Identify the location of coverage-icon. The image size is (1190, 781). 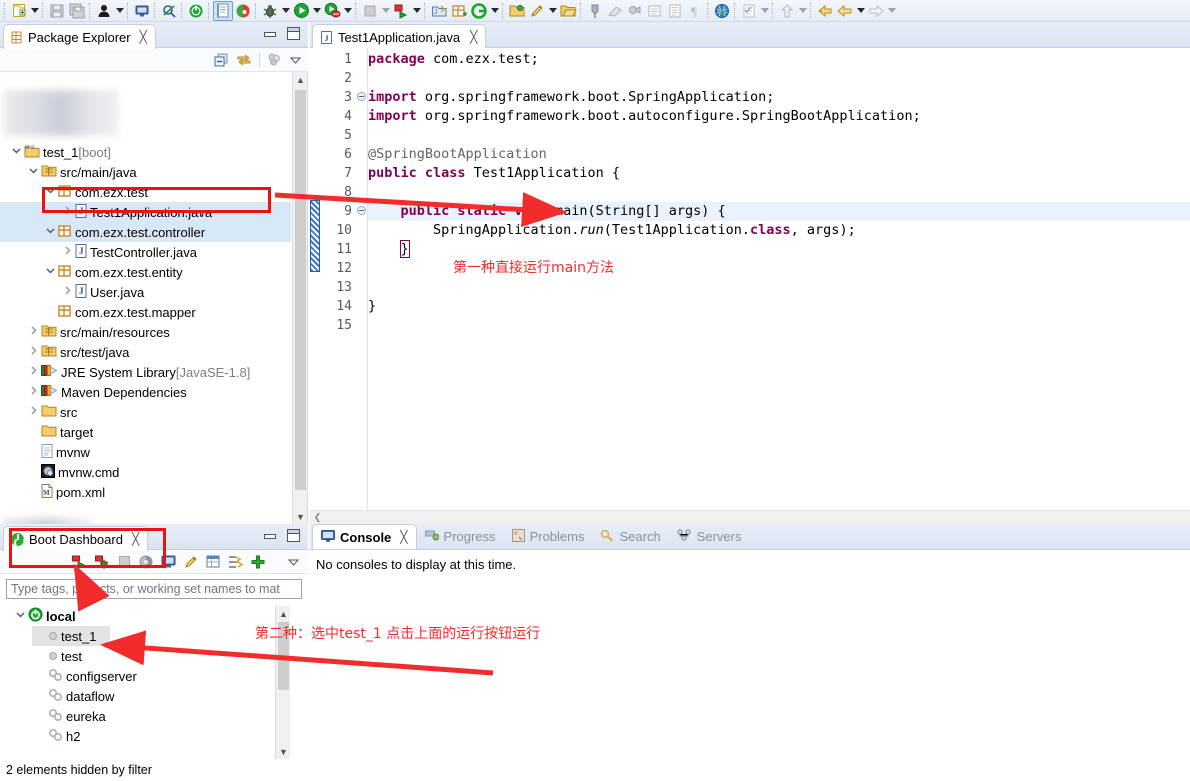
(479, 11).